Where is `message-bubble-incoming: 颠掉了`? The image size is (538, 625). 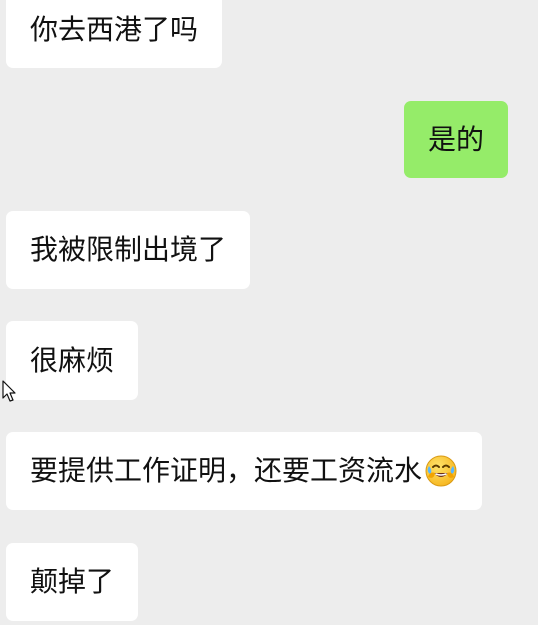 message-bubble-incoming: 颠掉了 is located at coordinates (72, 582).